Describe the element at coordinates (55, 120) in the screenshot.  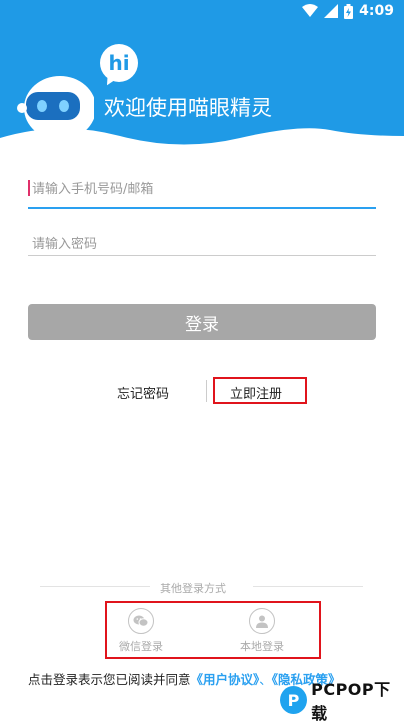
I see `mascot-icon` at that location.